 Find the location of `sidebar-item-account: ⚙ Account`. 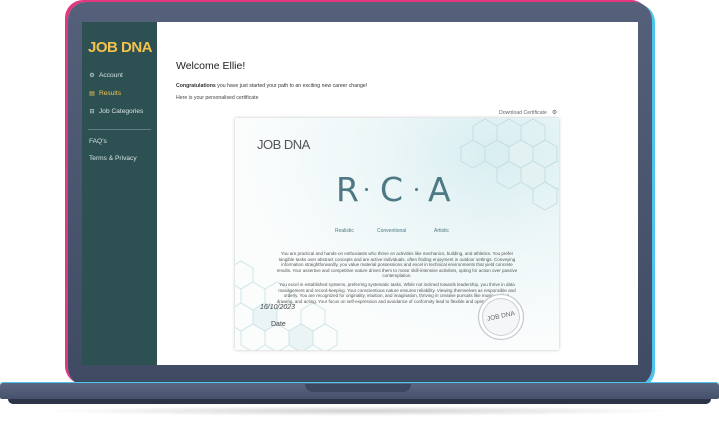

sidebar-item-account: ⚙ Account is located at coordinates (106, 75).